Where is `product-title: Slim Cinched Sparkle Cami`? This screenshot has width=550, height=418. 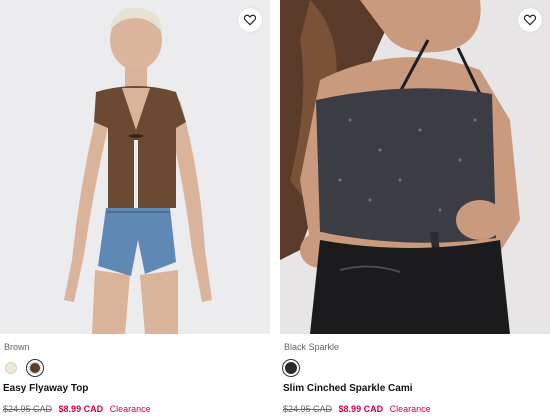 product-title: Slim Cinched Sparkle Cami is located at coordinates (348, 388).